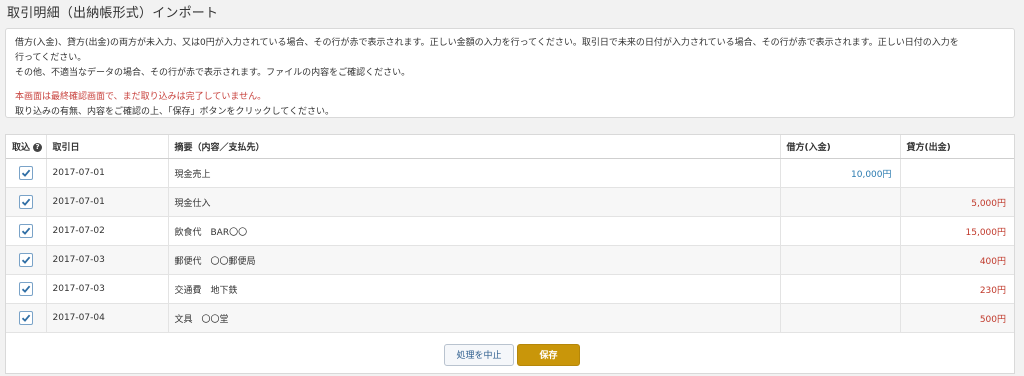 This screenshot has height=376, width=1024. I want to click on table-row: 2017-07-03 郵便代 〇〇郵便局 400円, so click(510, 260).